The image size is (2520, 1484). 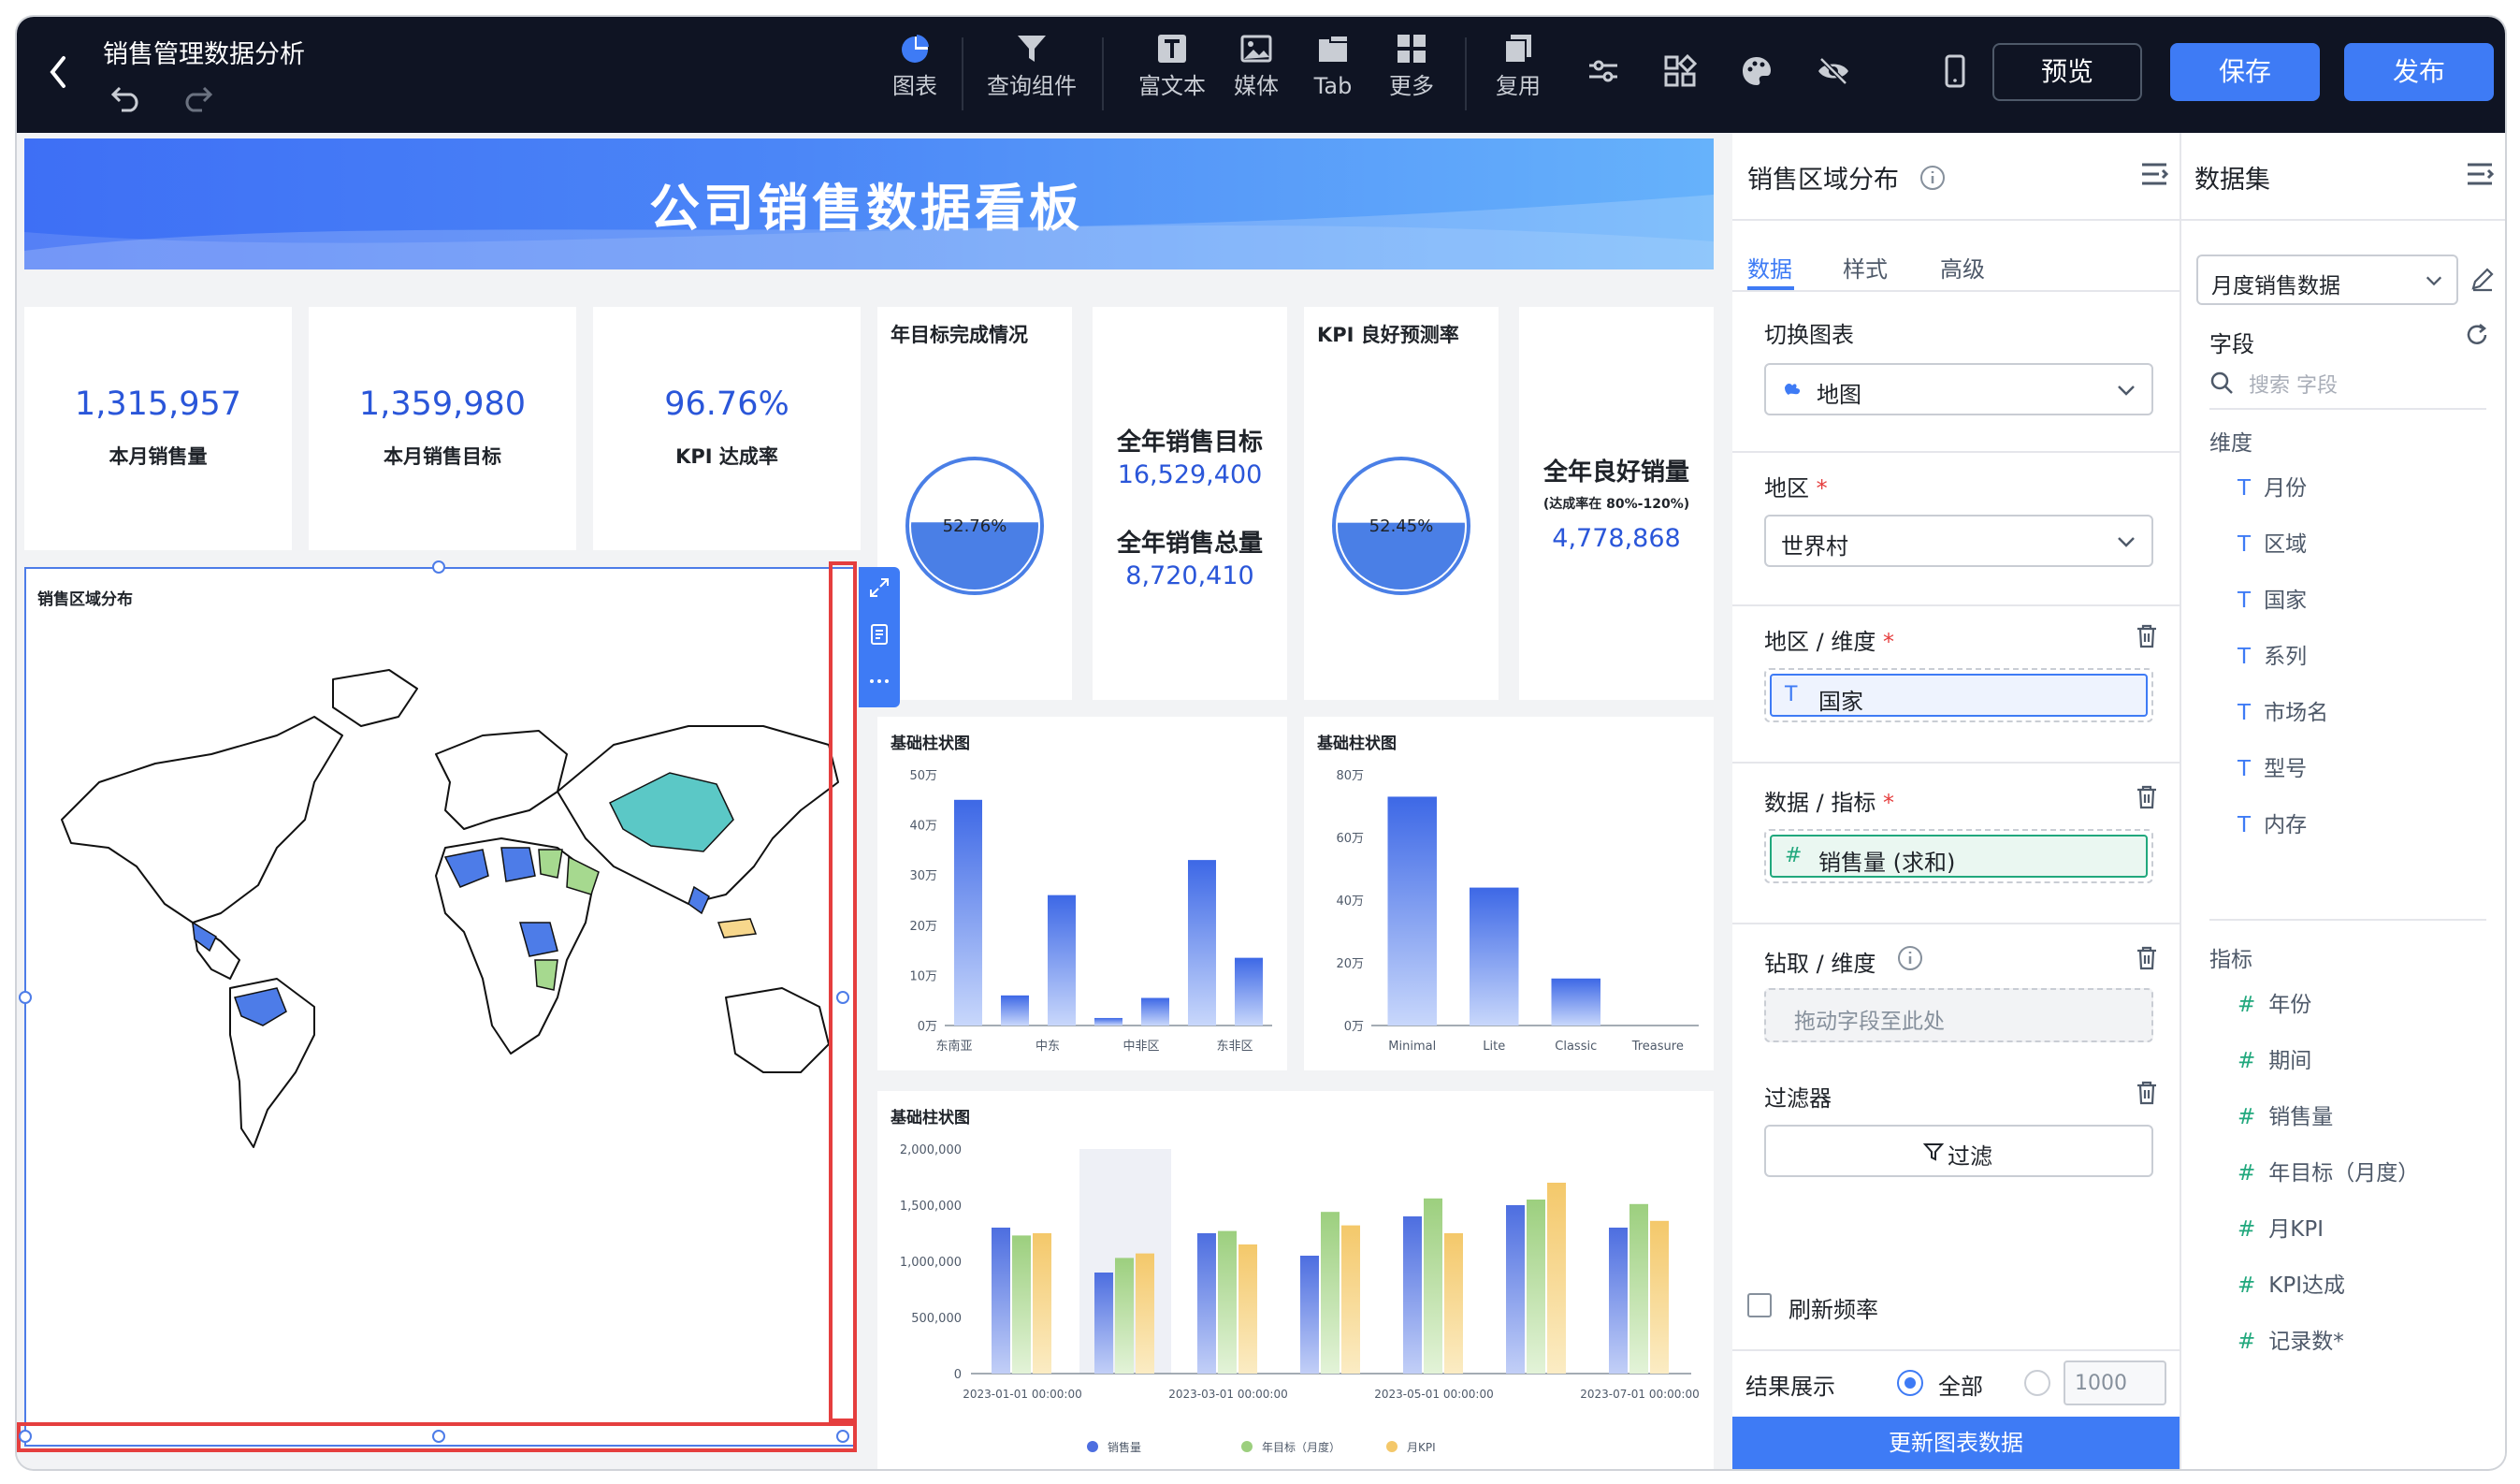 I want to click on metric-field-item: # 记录数*, so click(x=2291, y=1339).